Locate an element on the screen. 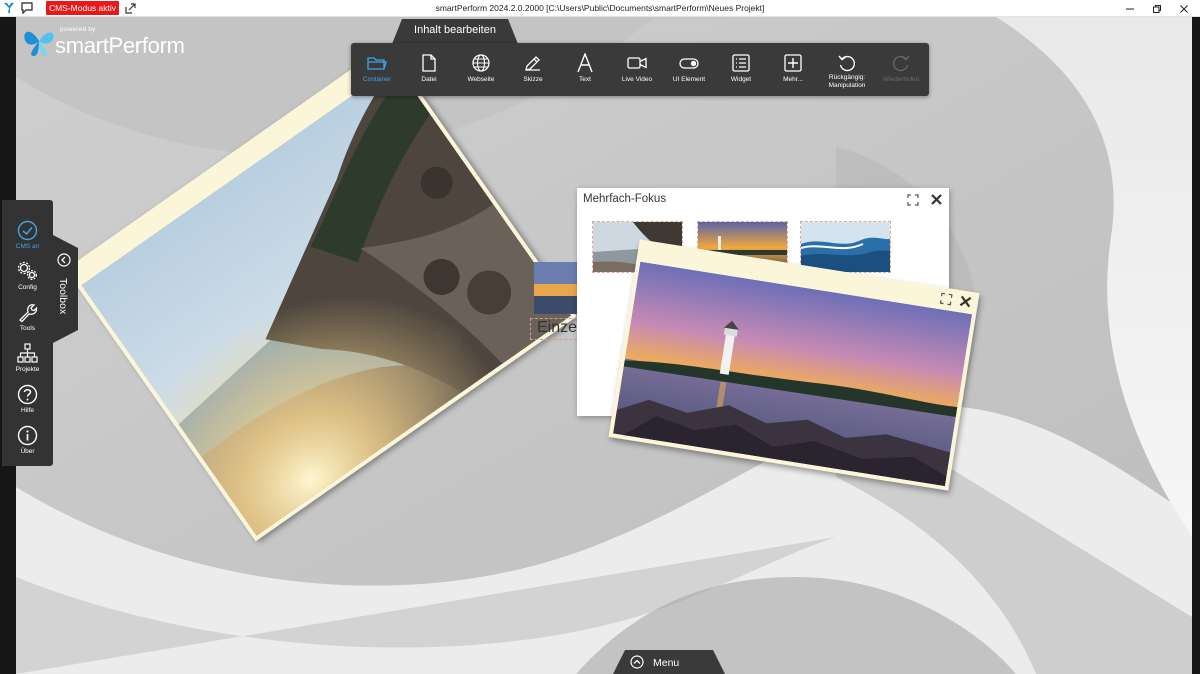 This screenshot has width=1200, height=674. tool-sketch: Skizze is located at coordinates (533, 69).